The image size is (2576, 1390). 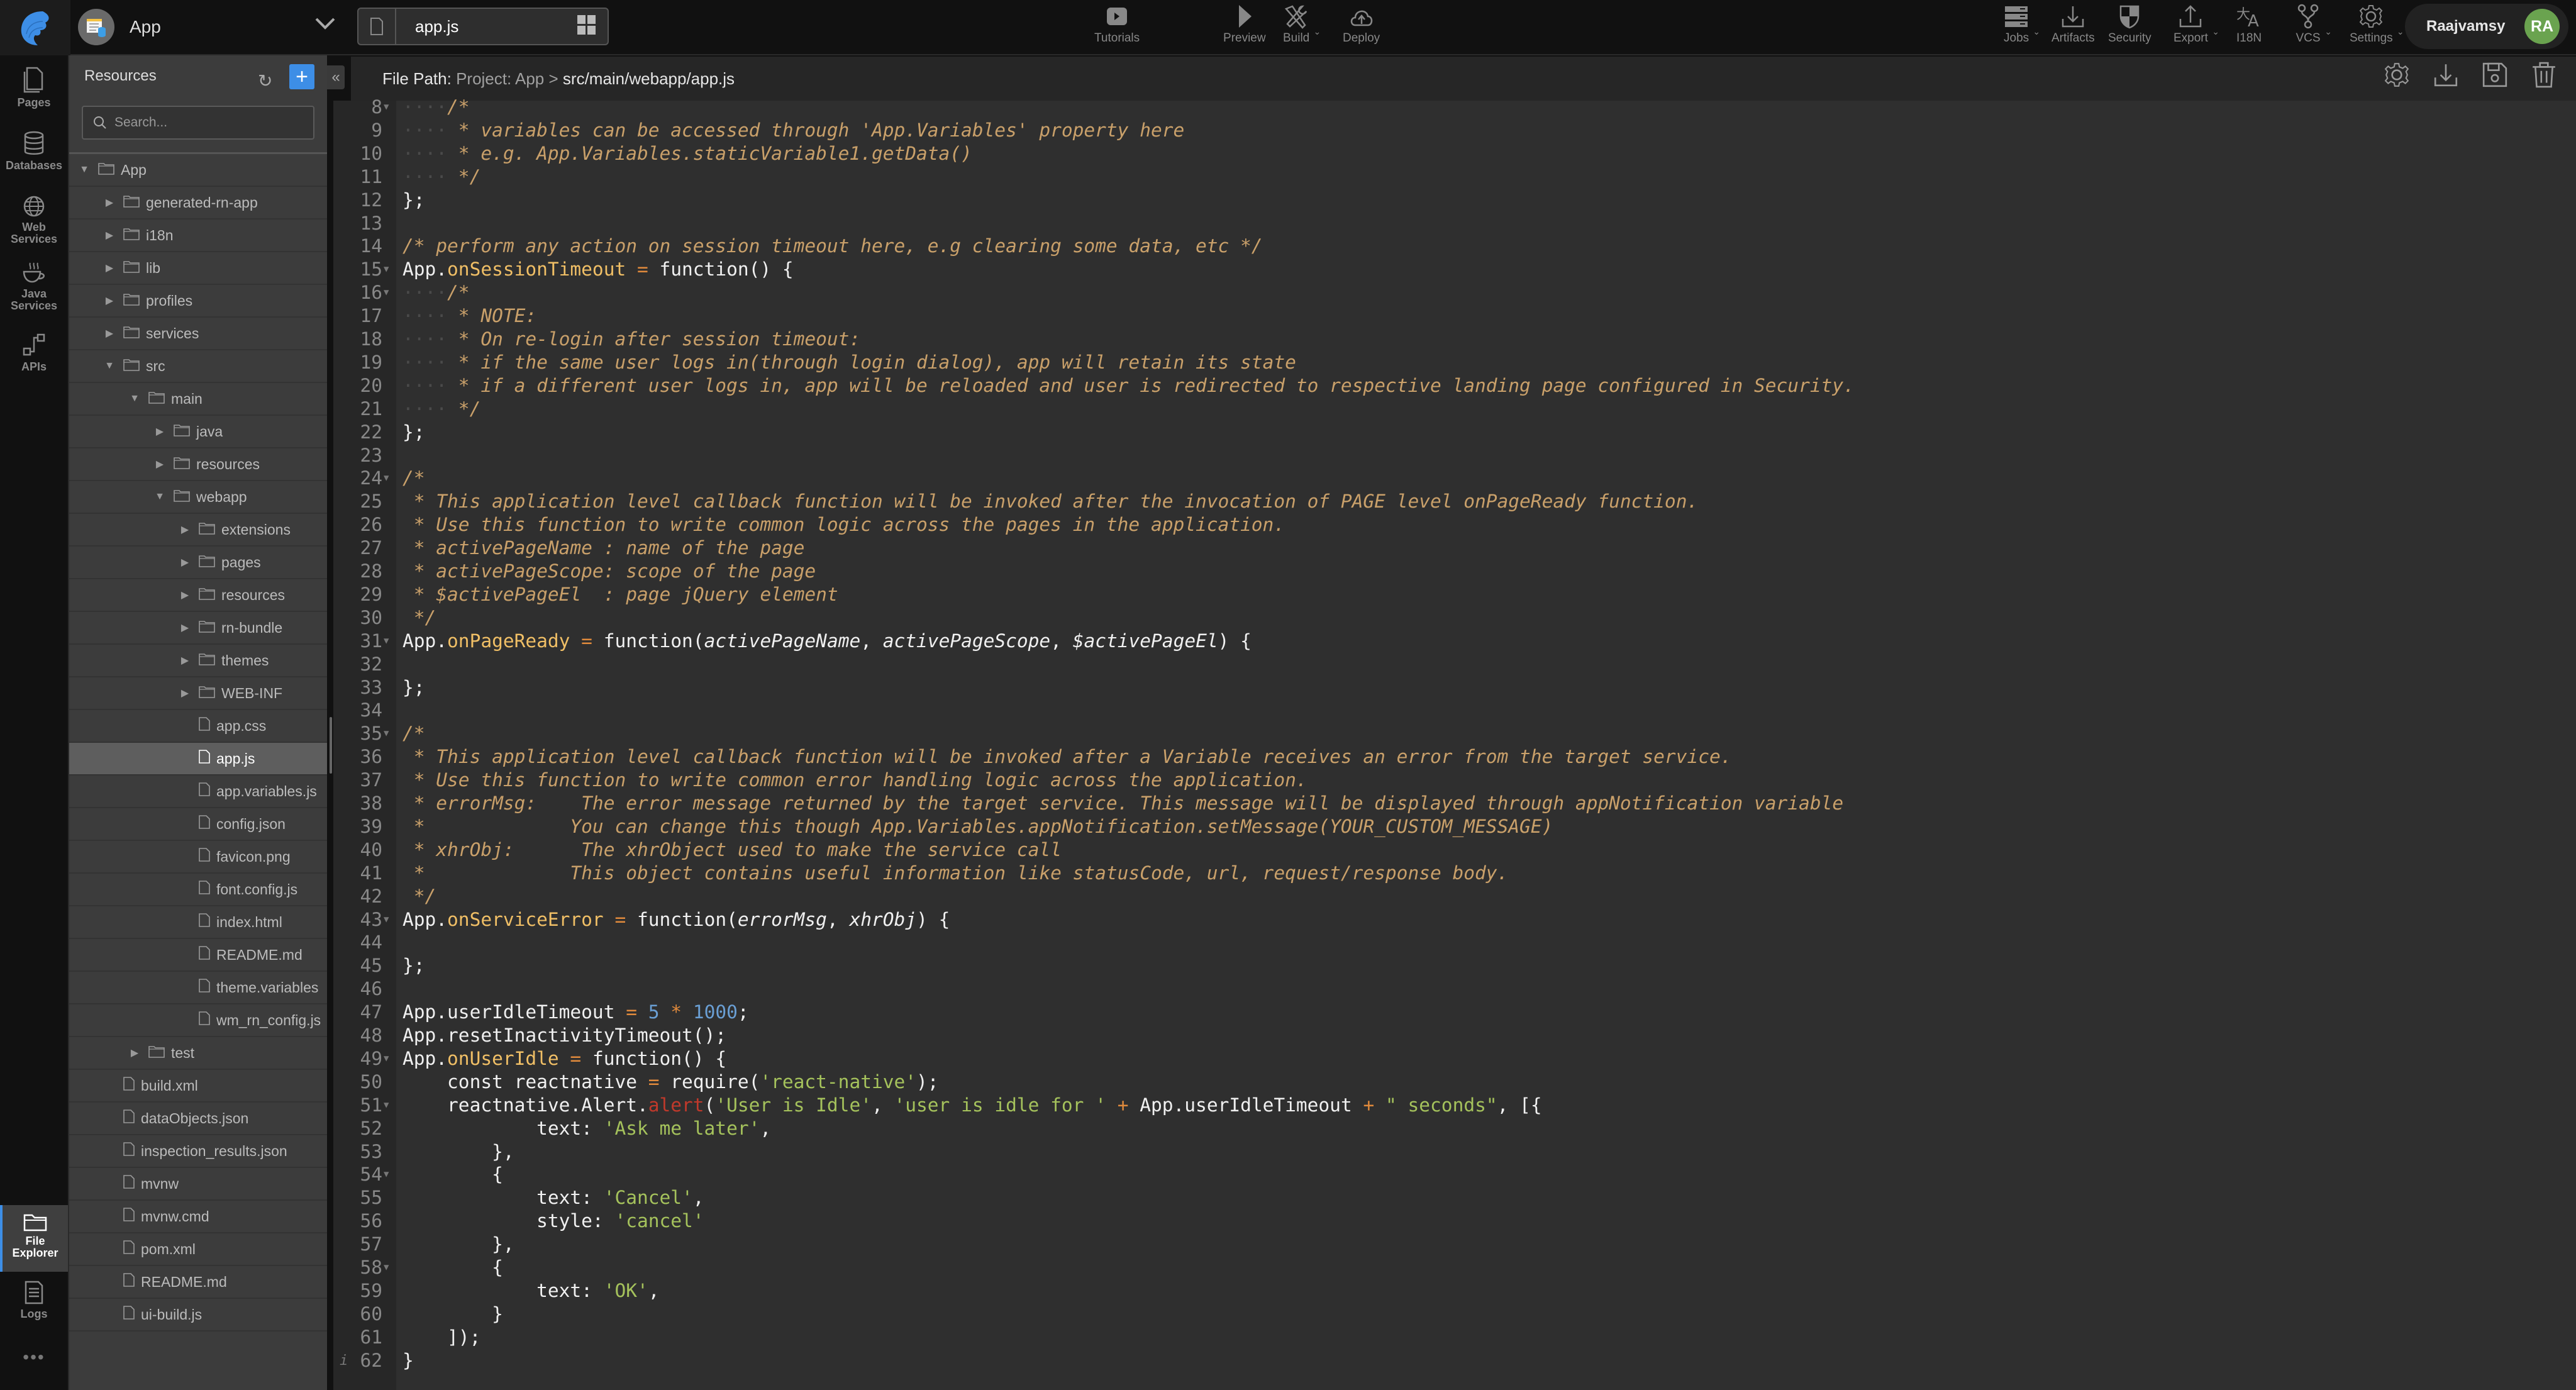 I want to click on tree-file: README.md, so click(x=198, y=1282).